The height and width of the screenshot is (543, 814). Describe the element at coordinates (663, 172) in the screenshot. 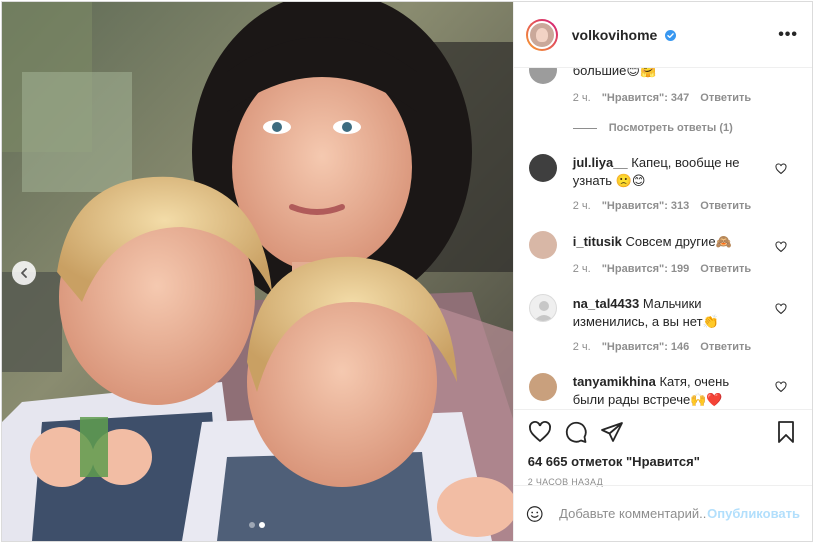

I see `comment-body: jul.liya__ Капец, вообще не узнать 🙁😊` at that location.